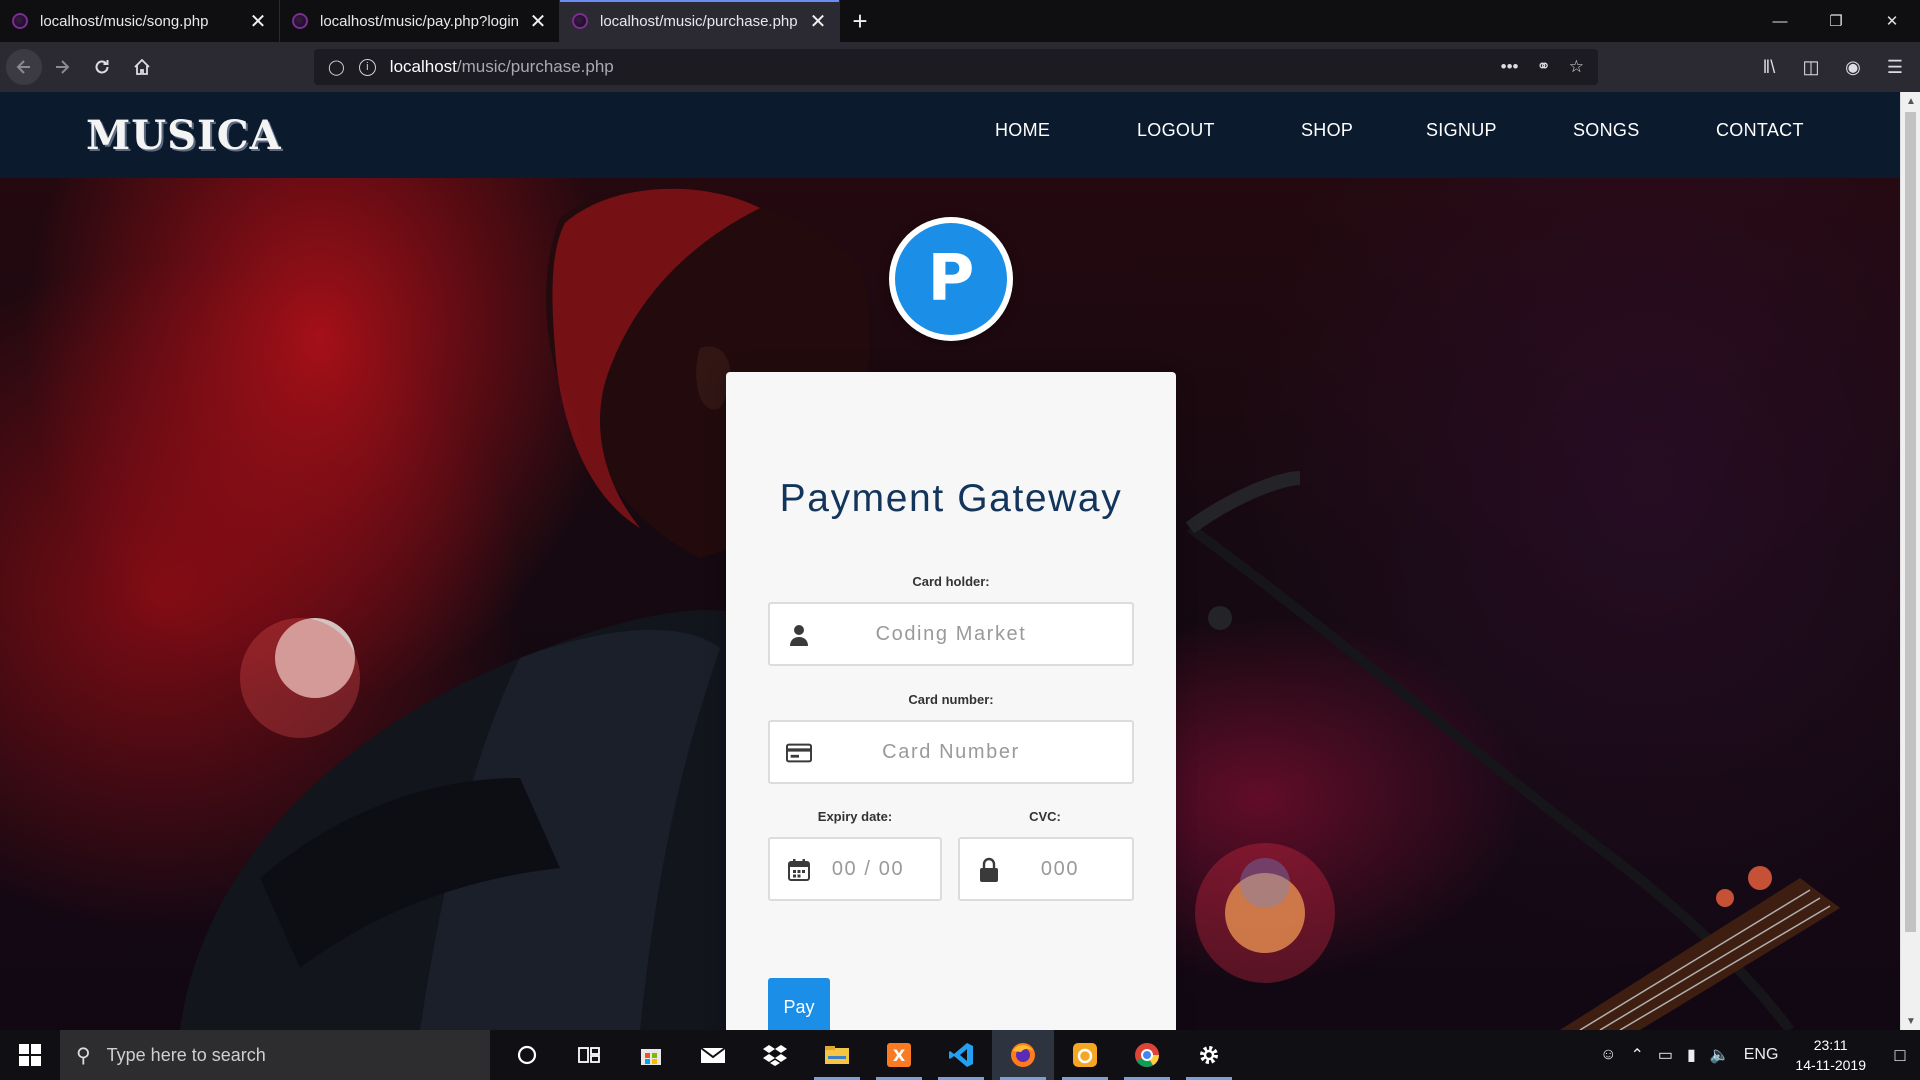 The width and height of the screenshot is (1920, 1080). I want to click on network-icon: ▭, so click(1665, 1055).